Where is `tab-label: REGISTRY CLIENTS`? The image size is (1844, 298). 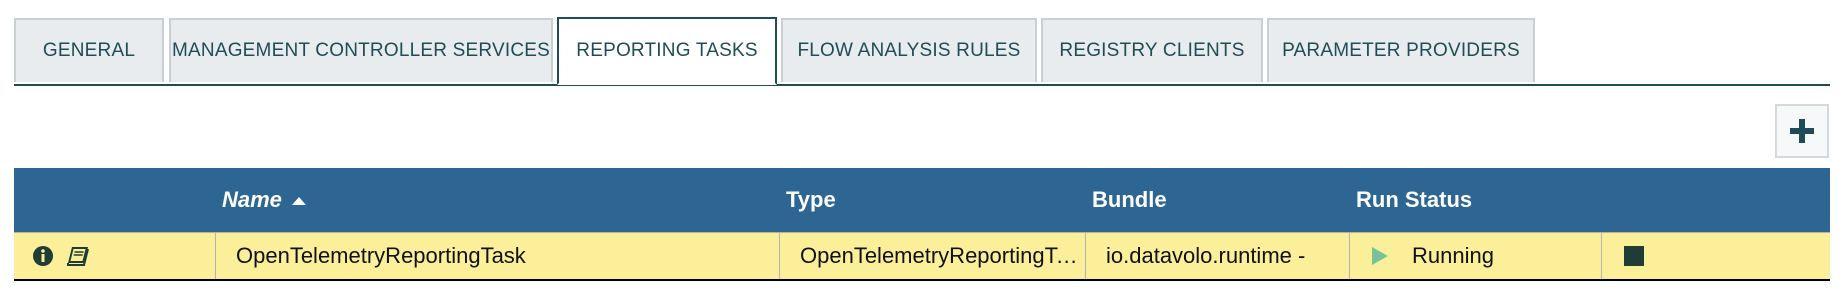 tab-label: REGISTRY CLIENTS is located at coordinates (1152, 50).